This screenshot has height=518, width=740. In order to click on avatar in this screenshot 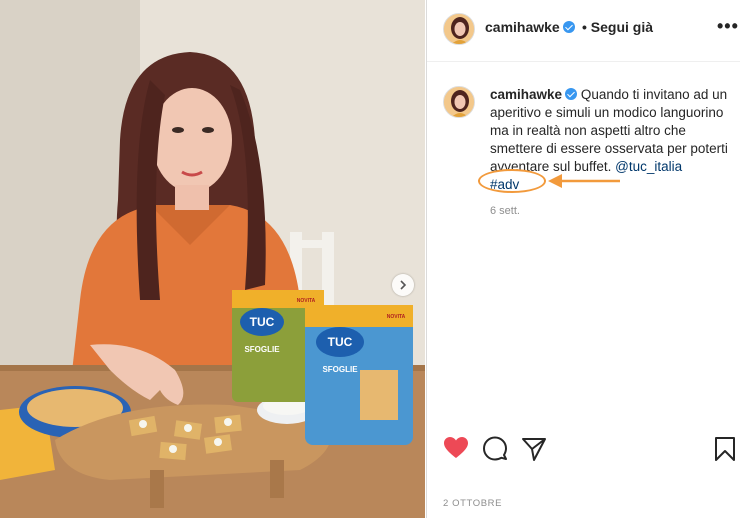, I will do `click(459, 29)`.